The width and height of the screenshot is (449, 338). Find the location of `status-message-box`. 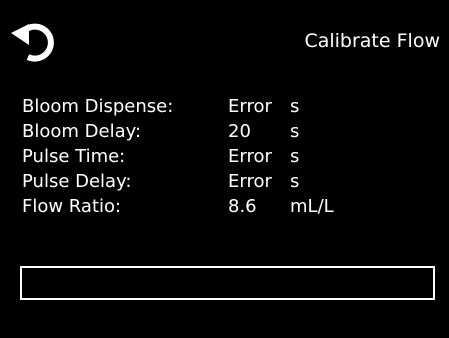

status-message-box is located at coordinates (227, 283).